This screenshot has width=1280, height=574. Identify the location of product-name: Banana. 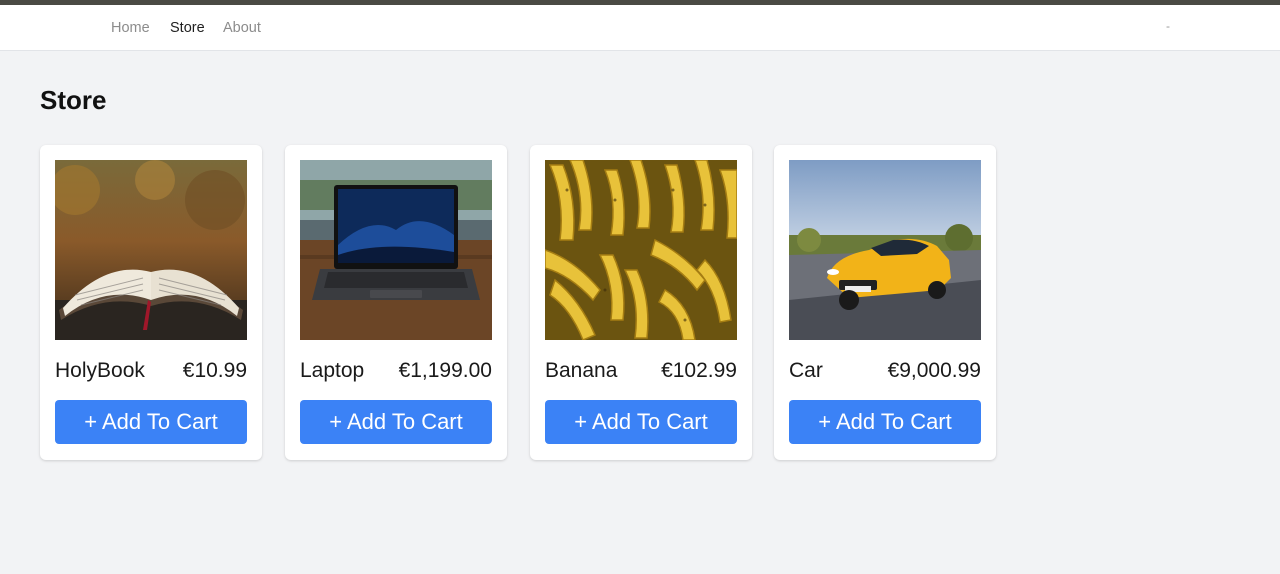
(581, 370).